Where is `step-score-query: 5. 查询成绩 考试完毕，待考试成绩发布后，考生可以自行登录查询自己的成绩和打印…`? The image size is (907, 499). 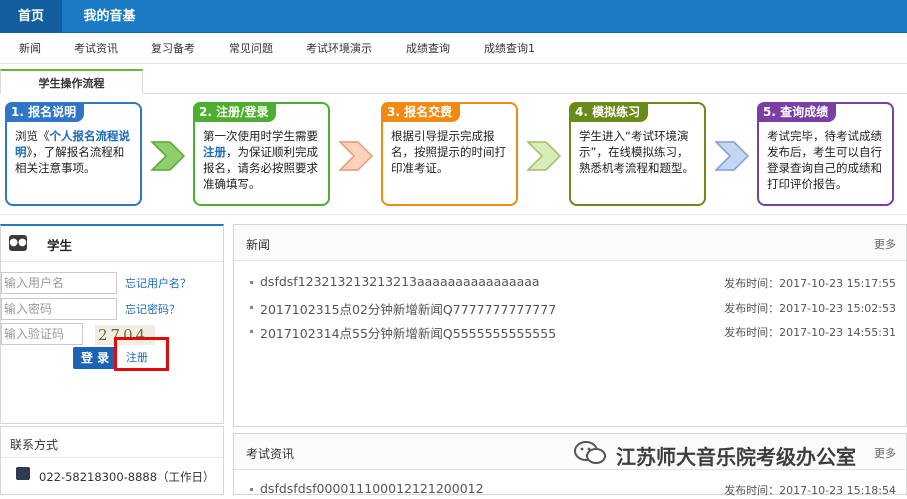
step-score-query: 5. 查询成绩 考试完毕，待考试成绩发布后，考生可以自行登录查询自己的成绩和打印… is located at coordinates (825, 154).